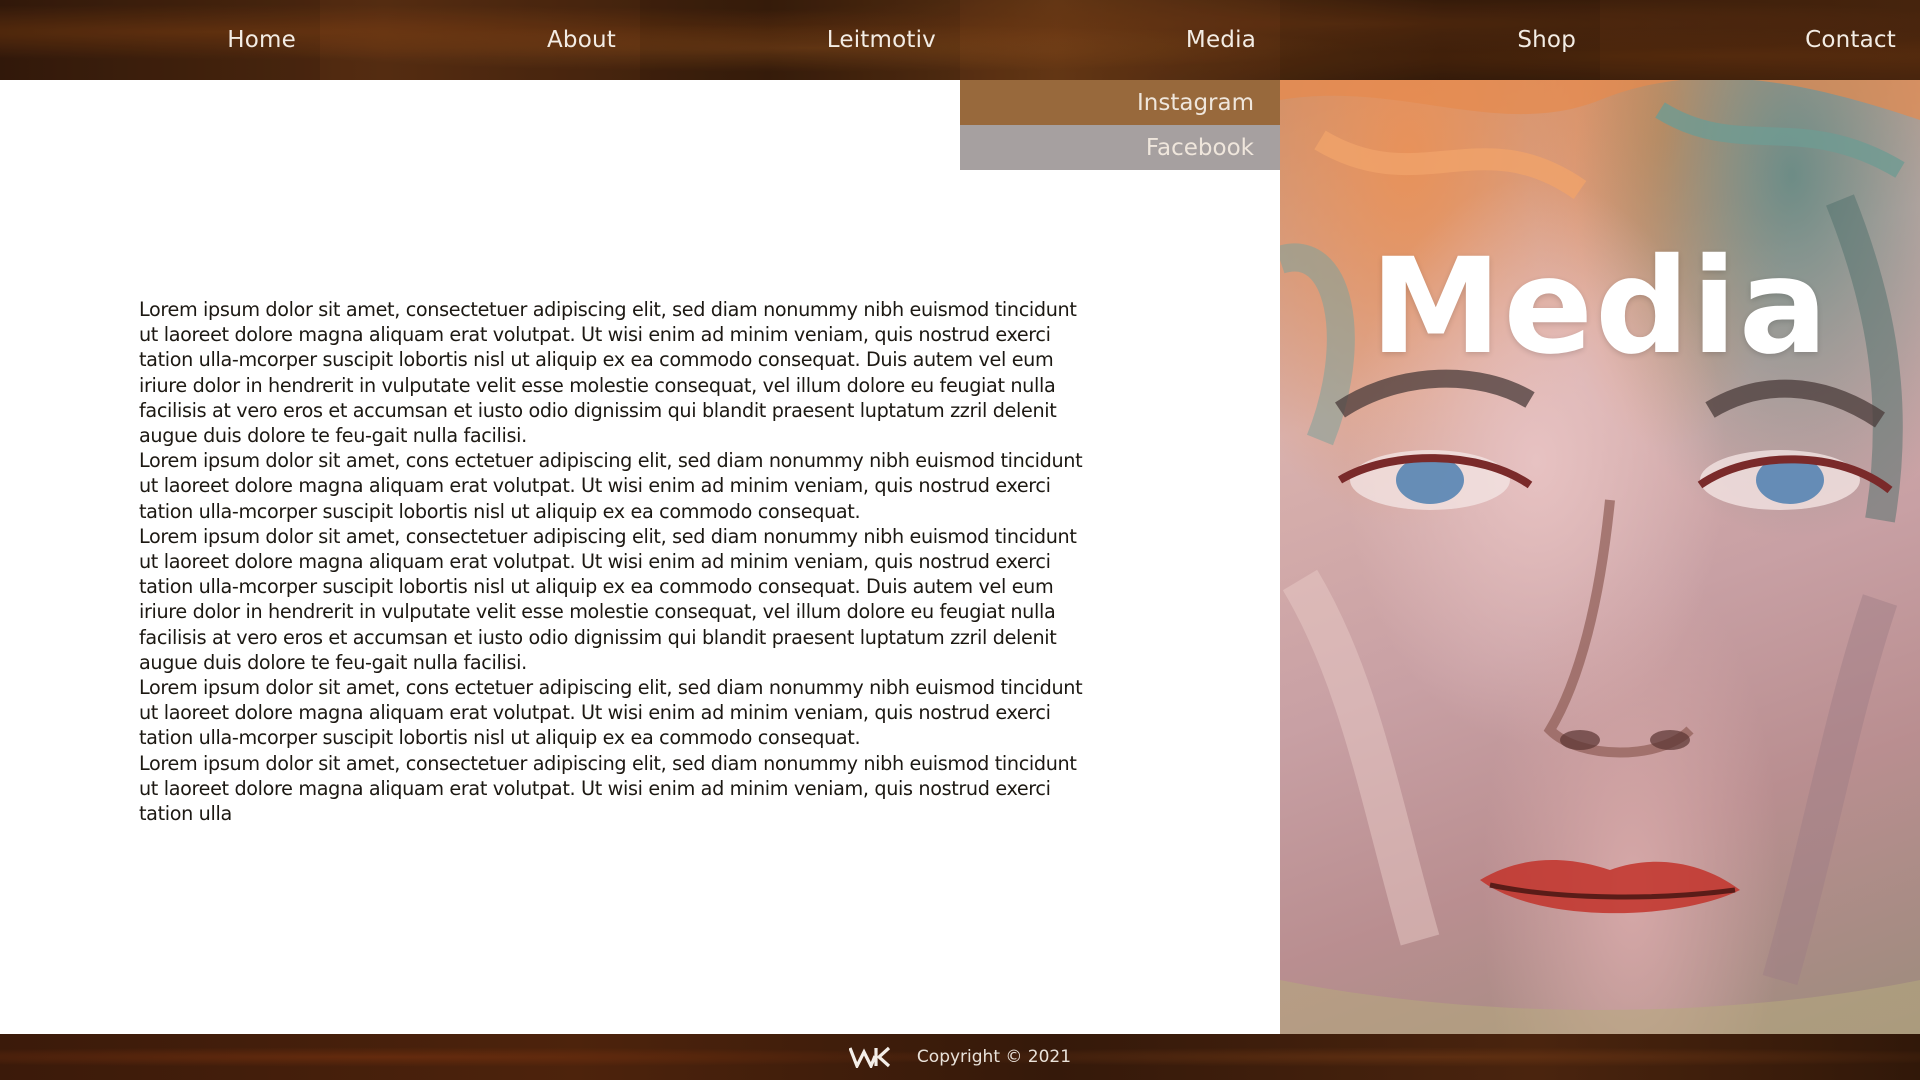 This screenshot has width=1920, height=1080. What do you see at coordinates (480, 40) in the screenshot?
I see `nav-item-about: About` at bounding box center [480, 40].